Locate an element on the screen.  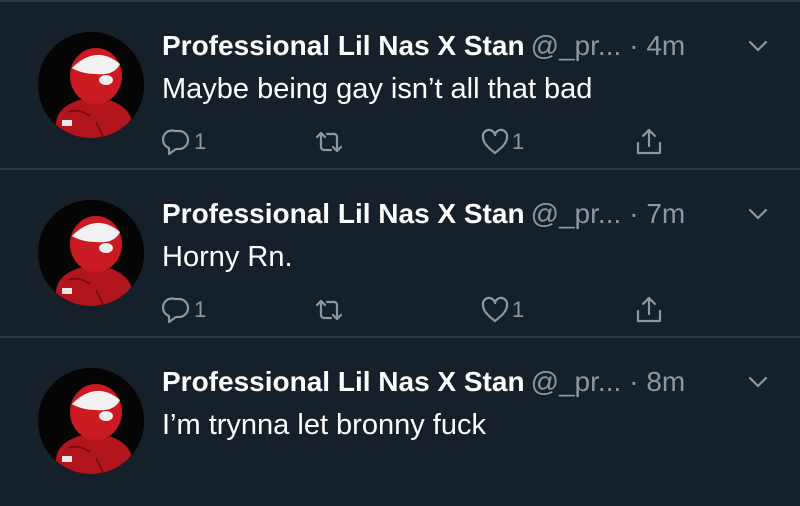
tweet-header: Professional Lil Nas X Stan @_pr... · 8m is located at coordinates (467, 382).